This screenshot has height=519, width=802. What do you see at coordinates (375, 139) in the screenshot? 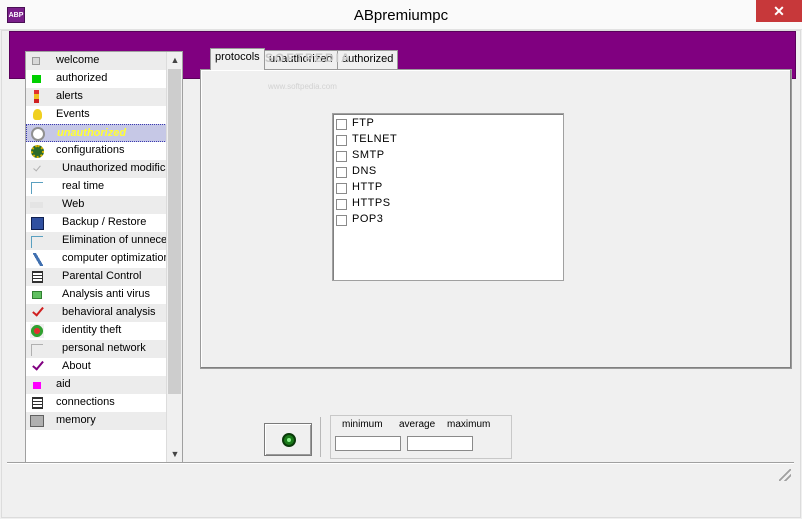
I see `protocol-label: TELNET` at bounding box center [375, 139].